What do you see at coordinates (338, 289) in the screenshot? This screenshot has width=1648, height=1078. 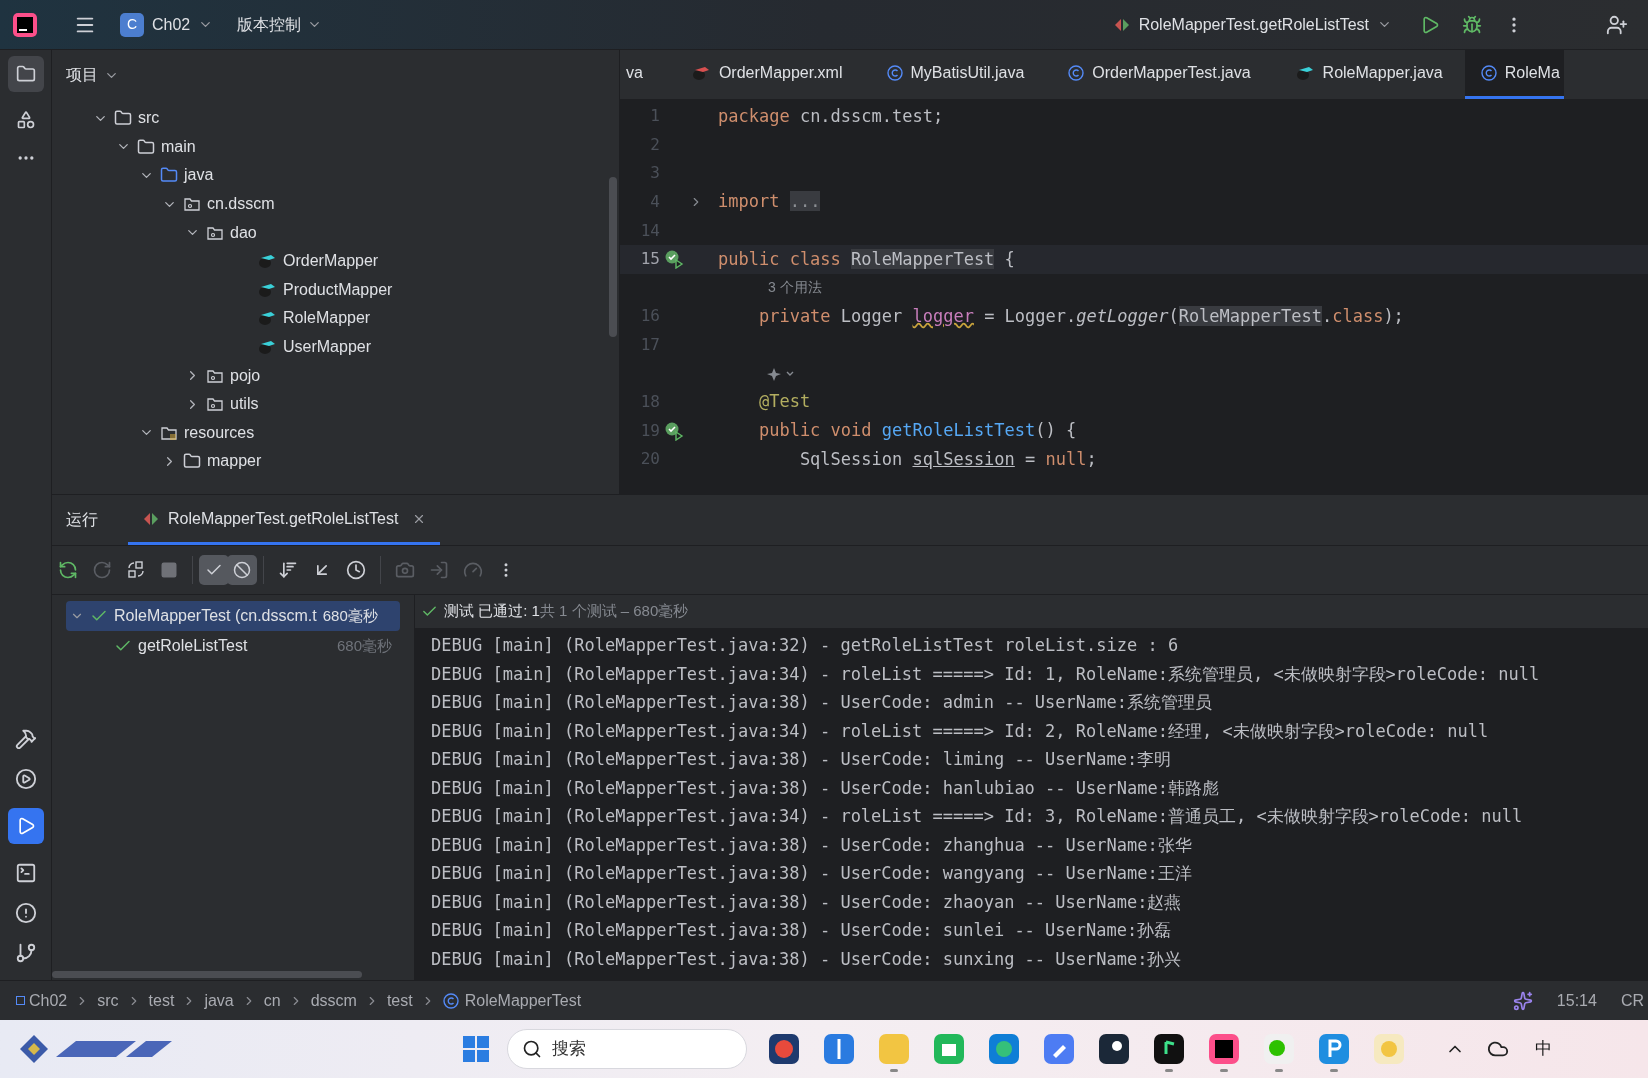 I see `tree-item: ProductMapper` at bounding box center [338, 289].